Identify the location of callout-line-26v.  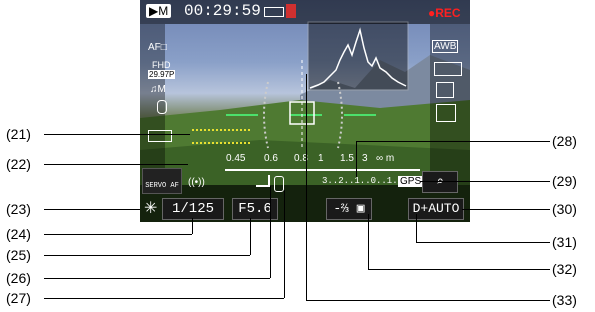
(270, 232).